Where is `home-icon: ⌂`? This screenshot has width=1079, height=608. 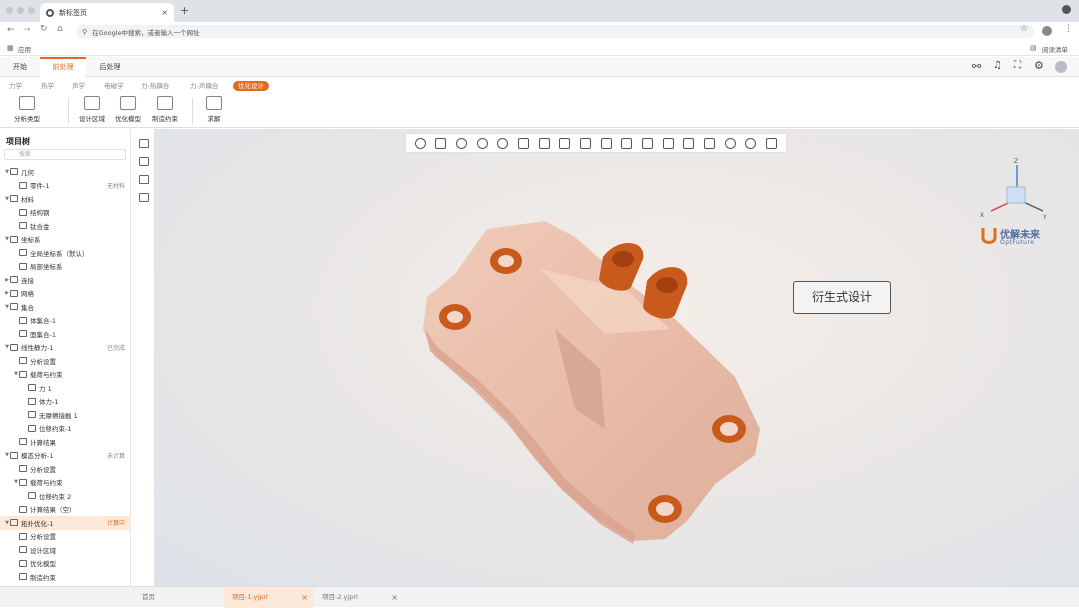
home-icon: ⌂ is located at coordinates (60, 29).